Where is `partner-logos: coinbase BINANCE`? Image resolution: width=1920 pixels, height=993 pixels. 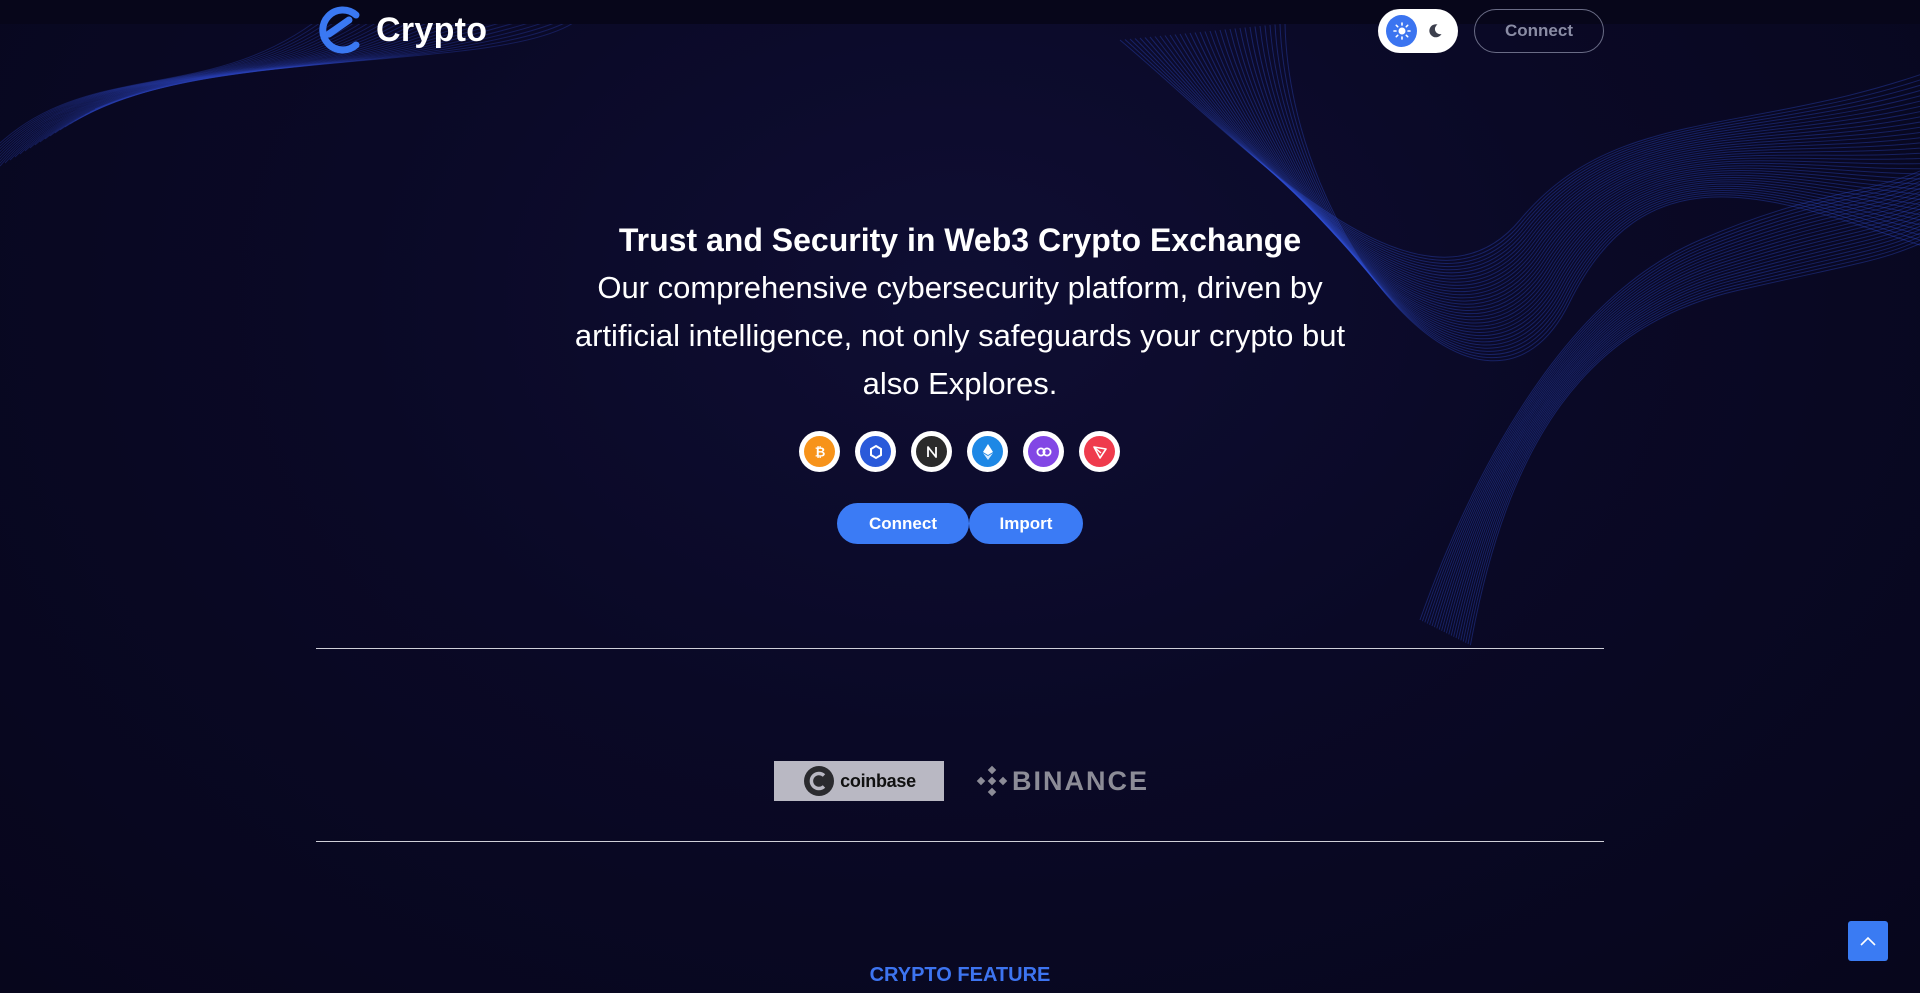
partner-logos: coinbase BINANCE is located at coordinates (961, 781).